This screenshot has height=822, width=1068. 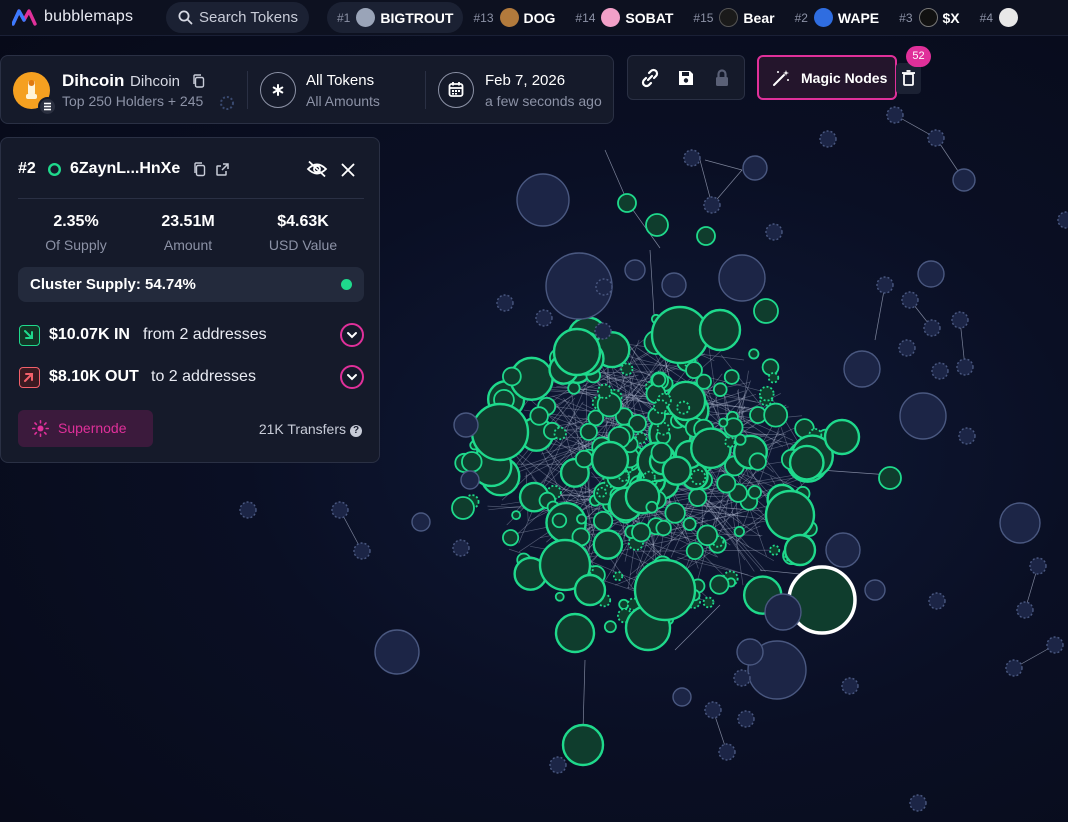 I want to click on copy-address-icon, so click(x=199, y=169).